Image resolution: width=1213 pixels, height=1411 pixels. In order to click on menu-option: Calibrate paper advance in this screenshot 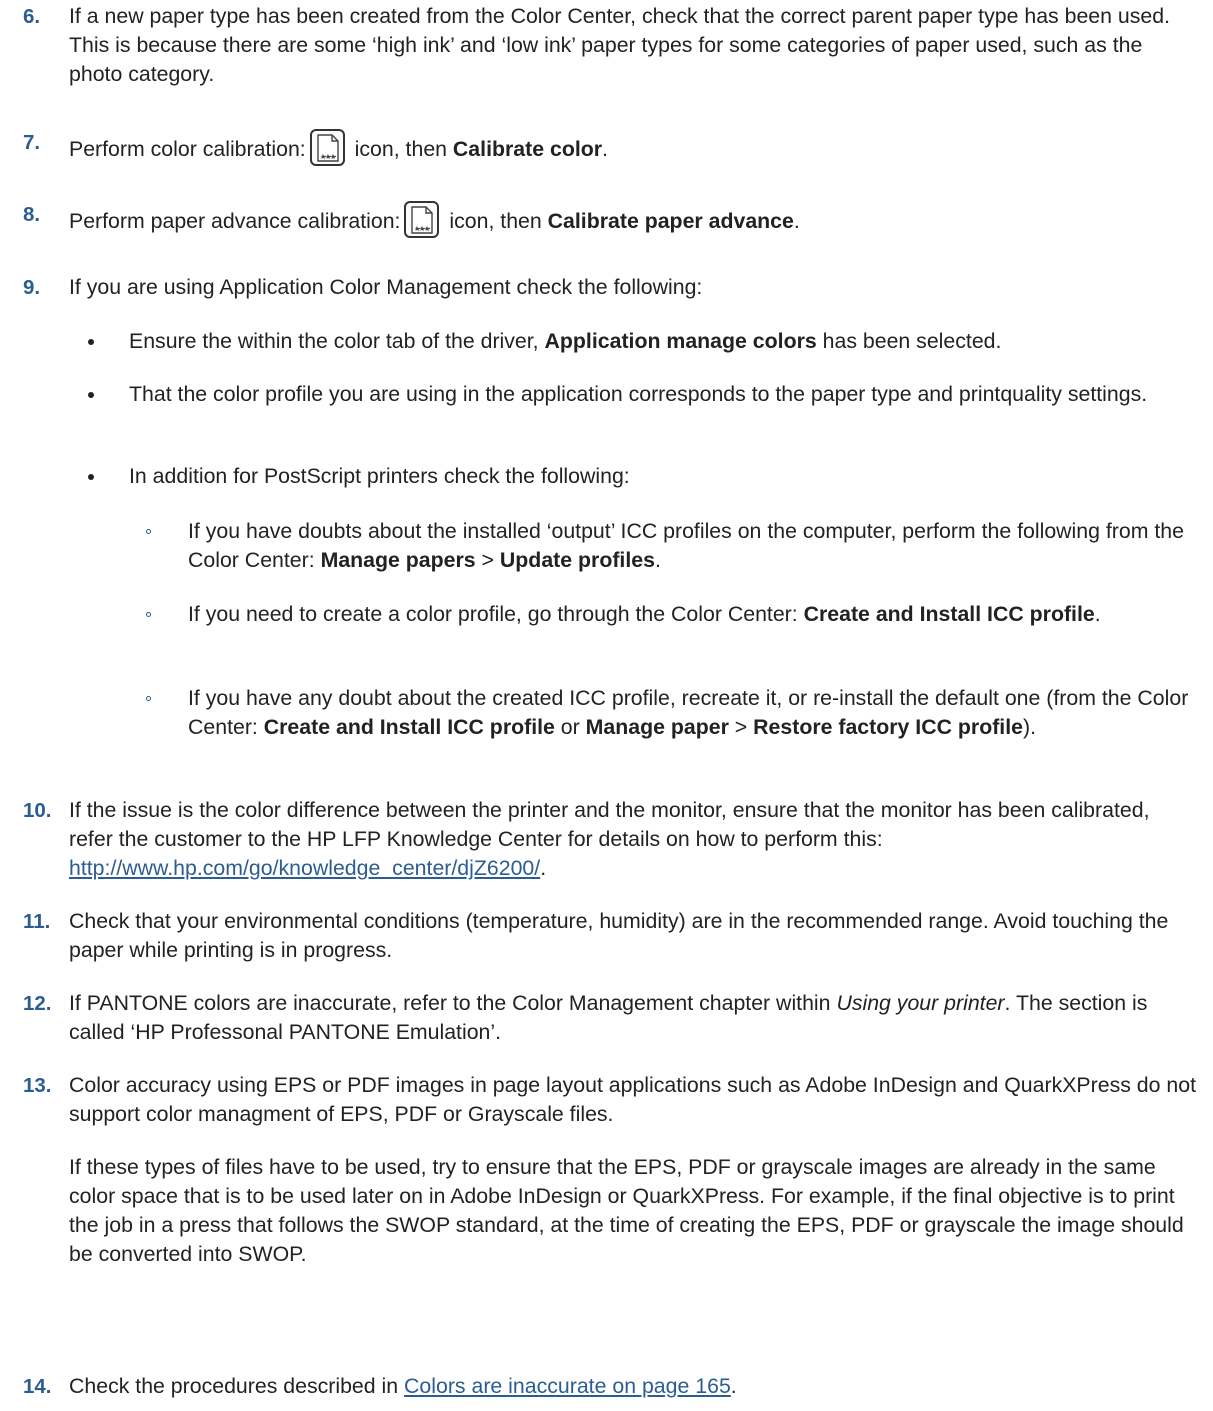, I will do `click(670, 221)`.